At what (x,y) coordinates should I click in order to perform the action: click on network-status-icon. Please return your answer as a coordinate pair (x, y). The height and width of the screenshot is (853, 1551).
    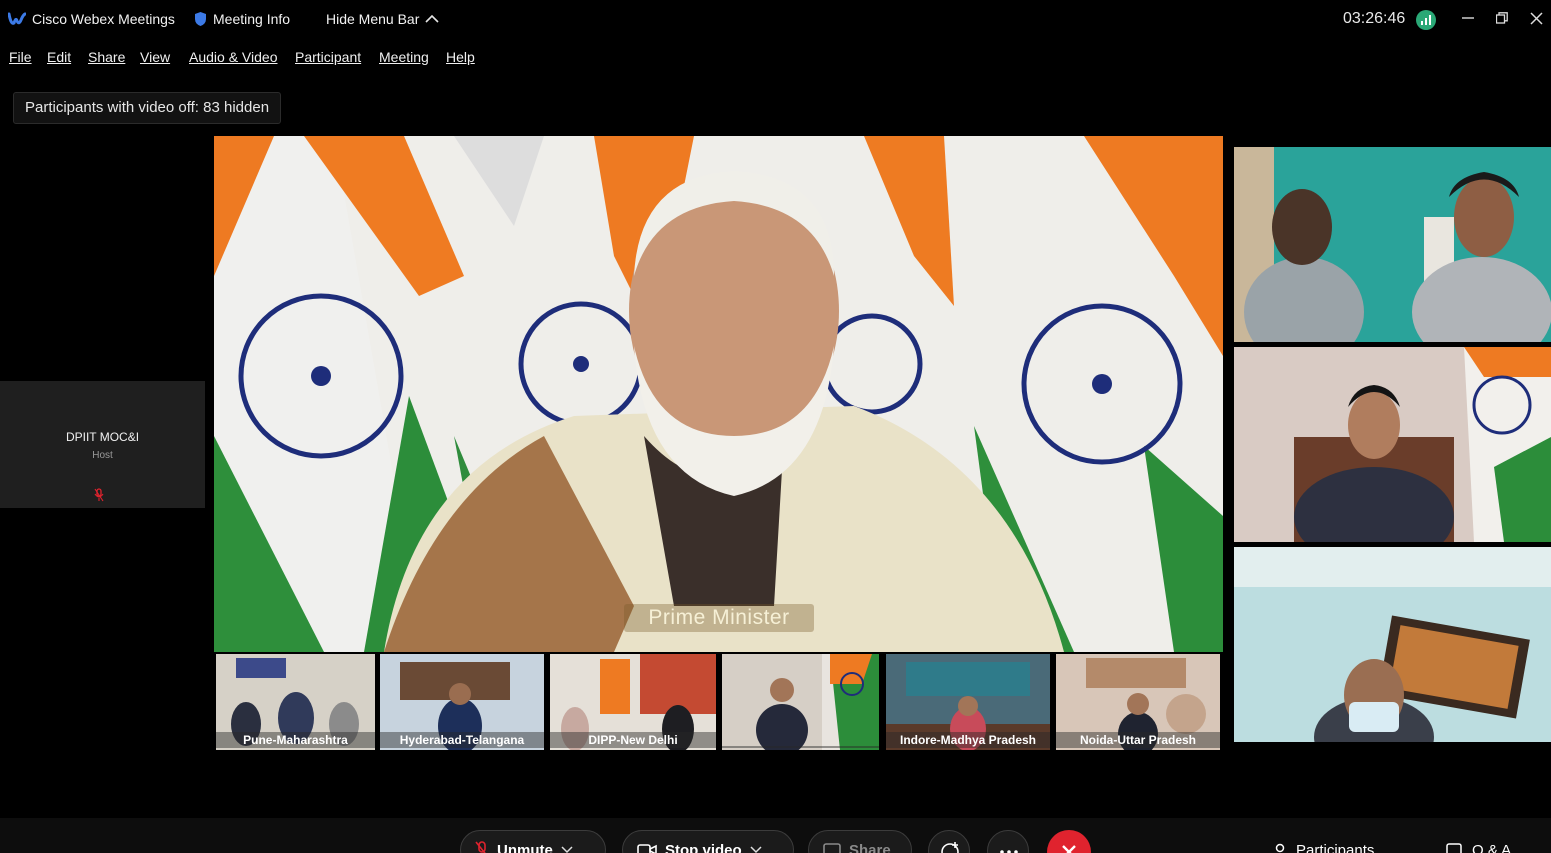
    Looking at the image, I should click on (1426, 20).